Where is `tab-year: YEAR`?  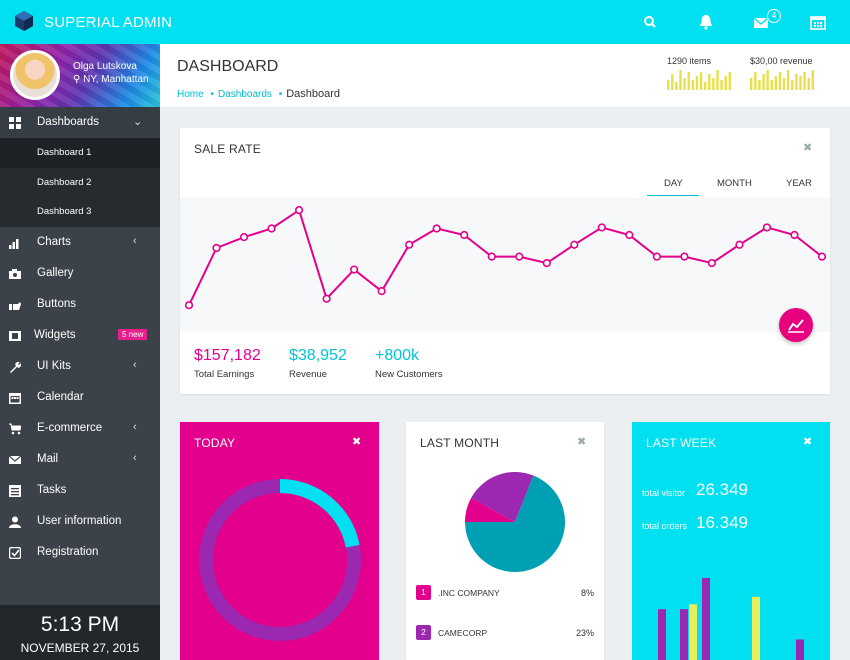 tab-year: YEAR is located at coordinates (799, 183).